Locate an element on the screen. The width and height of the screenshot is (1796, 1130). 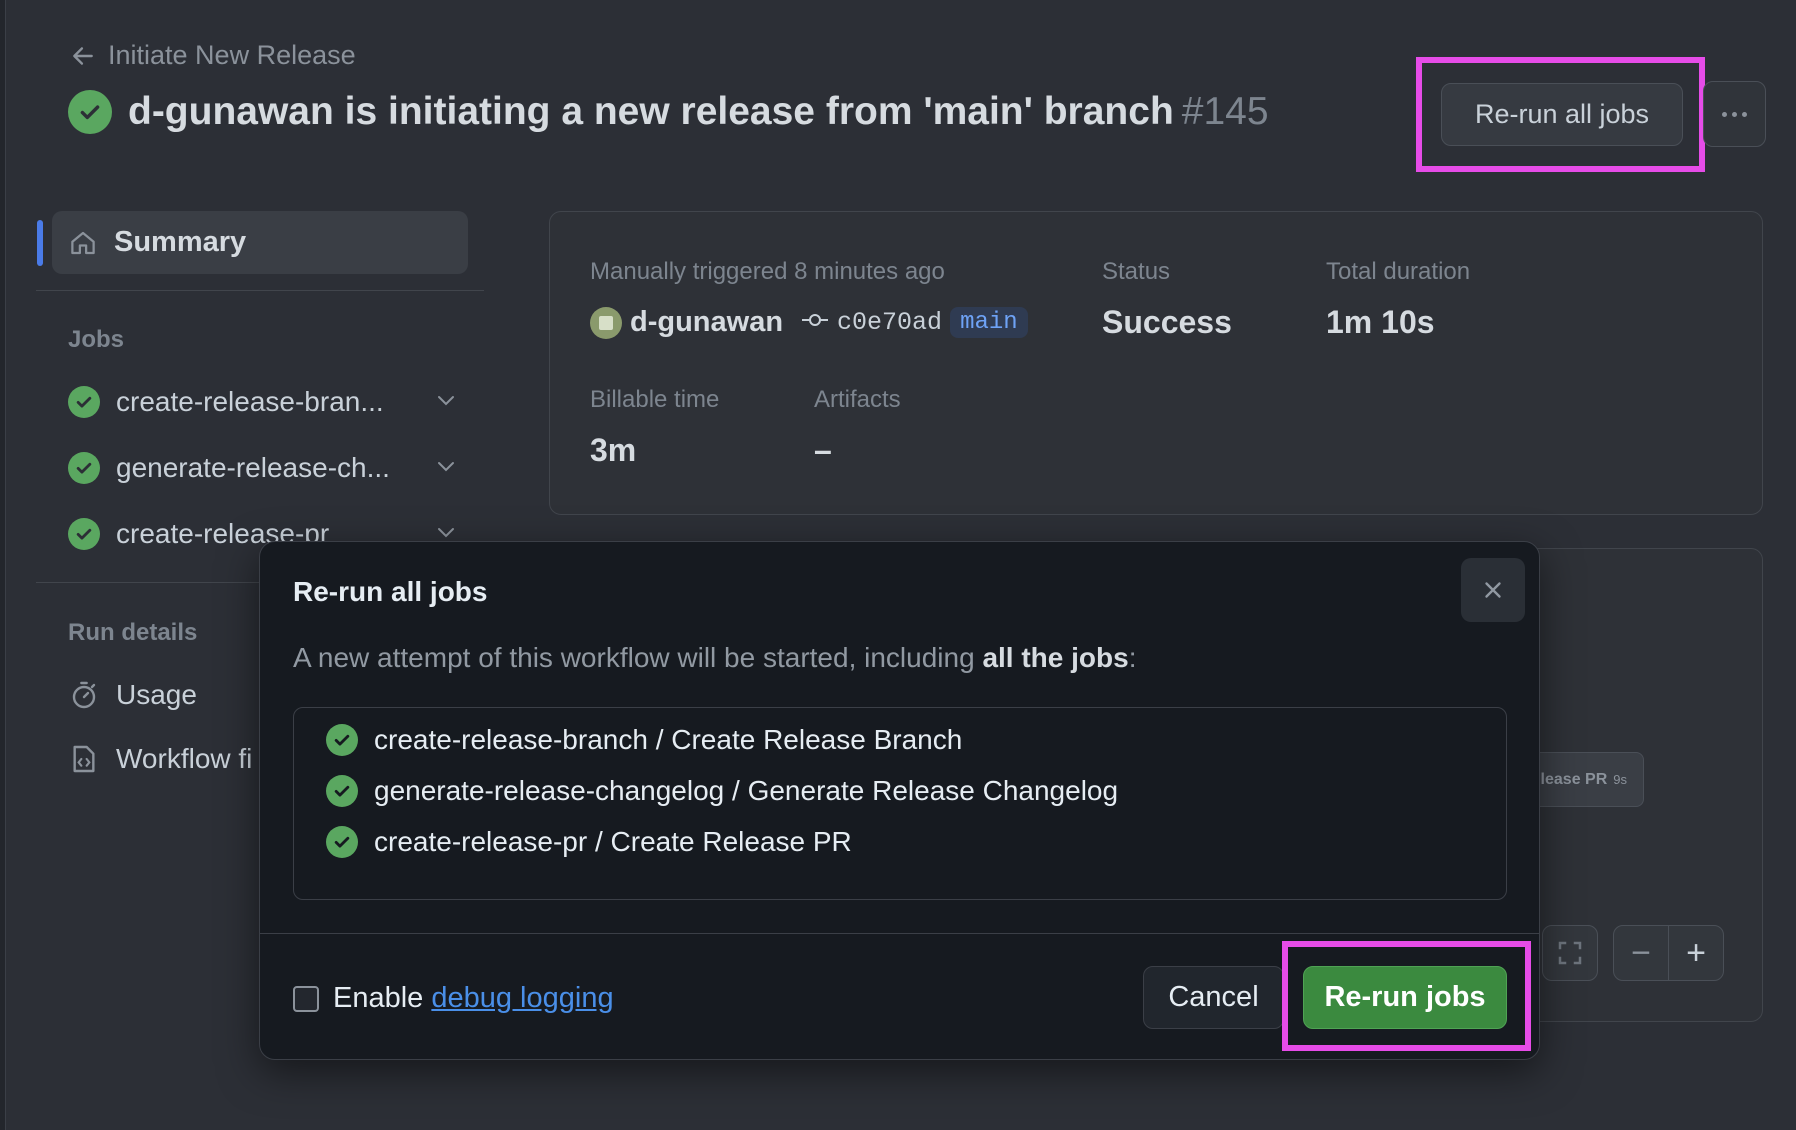
graph-node-label: lease PR is located at coordinates (1574, 779).